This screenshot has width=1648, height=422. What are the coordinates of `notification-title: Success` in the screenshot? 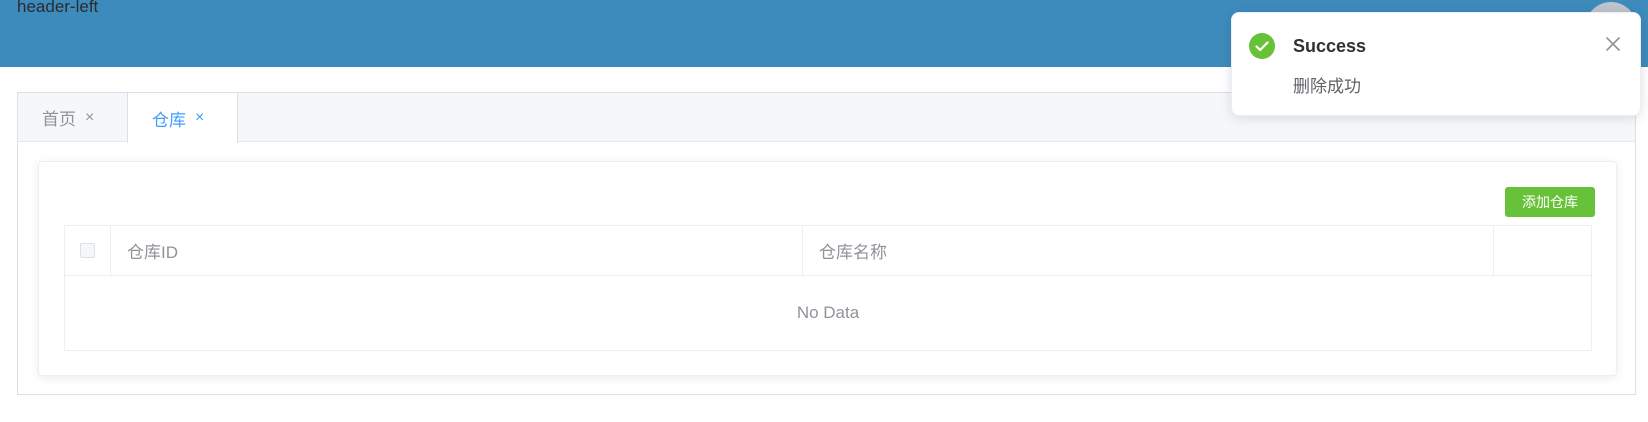 It's located at (1330, 46).